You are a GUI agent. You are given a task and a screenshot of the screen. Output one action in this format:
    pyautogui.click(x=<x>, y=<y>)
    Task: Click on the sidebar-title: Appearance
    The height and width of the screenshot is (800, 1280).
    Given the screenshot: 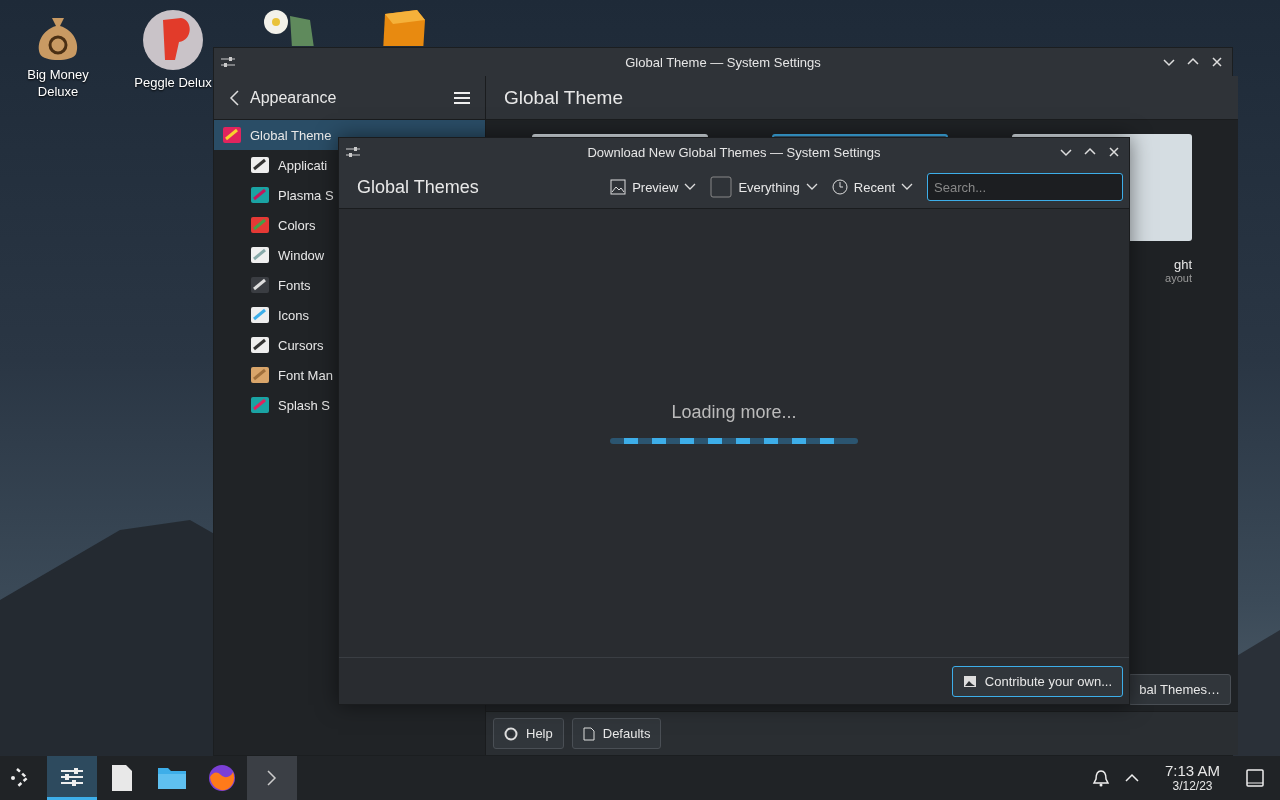 What is the action you would take?
    pyautogui.click(x=294, y=97)
    